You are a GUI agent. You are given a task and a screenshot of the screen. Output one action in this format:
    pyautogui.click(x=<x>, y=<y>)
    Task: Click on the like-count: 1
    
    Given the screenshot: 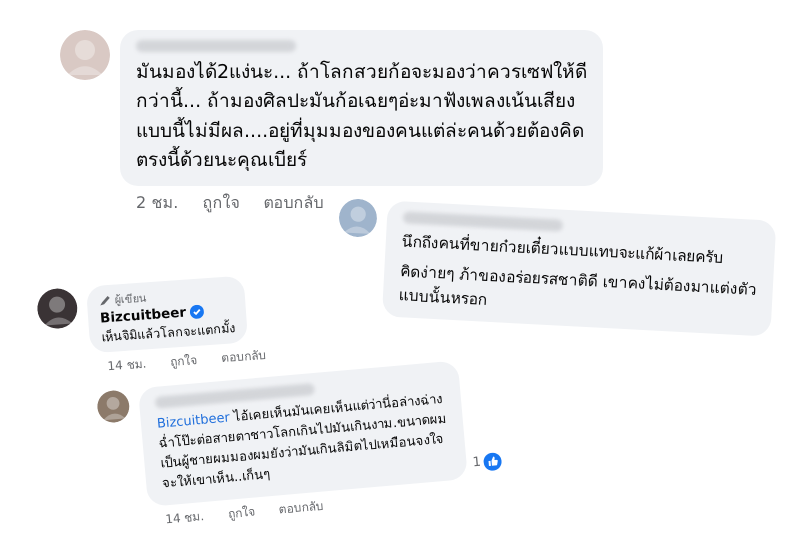 What is the action you would take?
    pyautogui.click(x=487, y=461)
    